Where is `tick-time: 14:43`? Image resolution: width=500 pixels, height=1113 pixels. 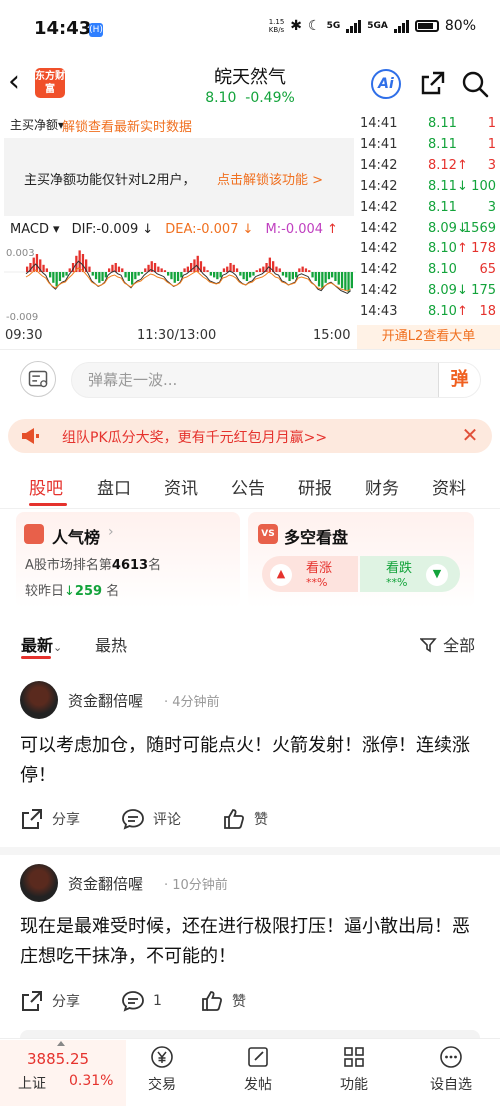 tick-time: 14:43 is located at coordinates (379, 312).